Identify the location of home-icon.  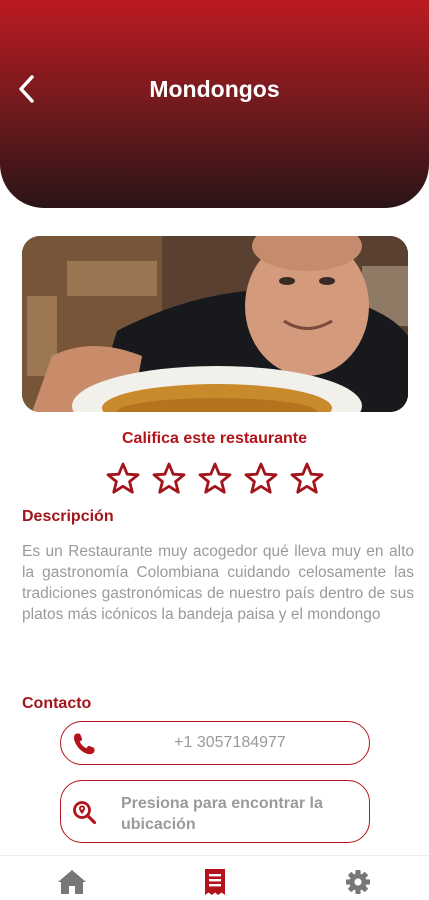
(72, 882).